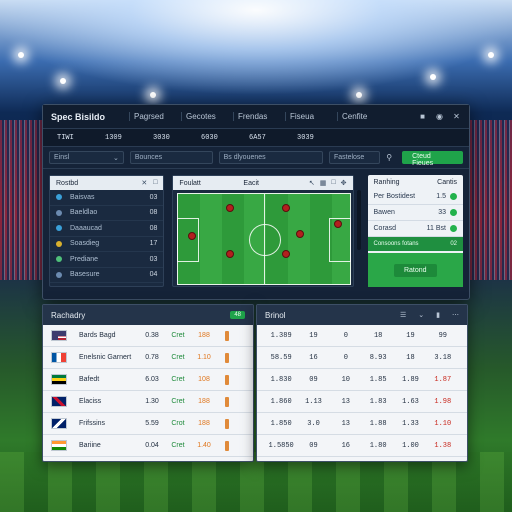 This screenshot has width=512, height=512. What do you see at coordinates (107, 244) in the screenshot?
I see `list-item: Soasdieg 17` at bounding box center [107, 244].